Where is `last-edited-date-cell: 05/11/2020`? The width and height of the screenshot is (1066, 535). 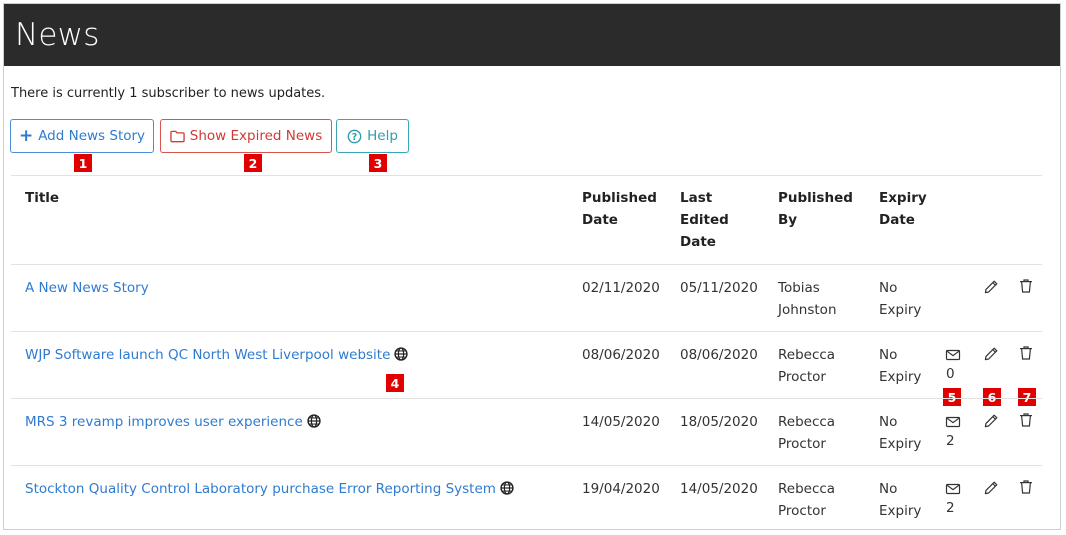
last-edited-date-cell: 05/11/2020 is located at coordinates (719, 288).